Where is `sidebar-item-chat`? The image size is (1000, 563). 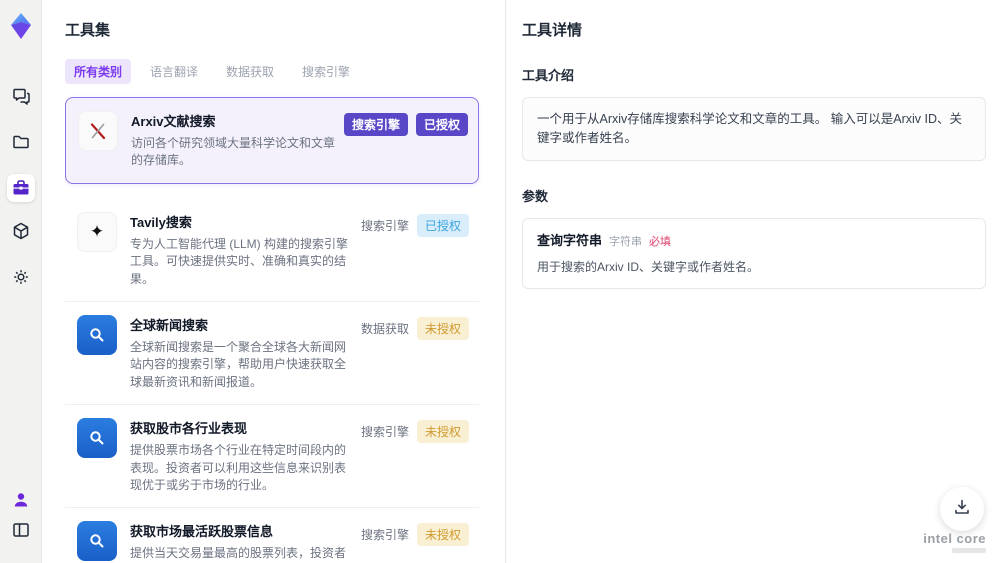
sidebar-item-chat is located at coordinates (21, 96).